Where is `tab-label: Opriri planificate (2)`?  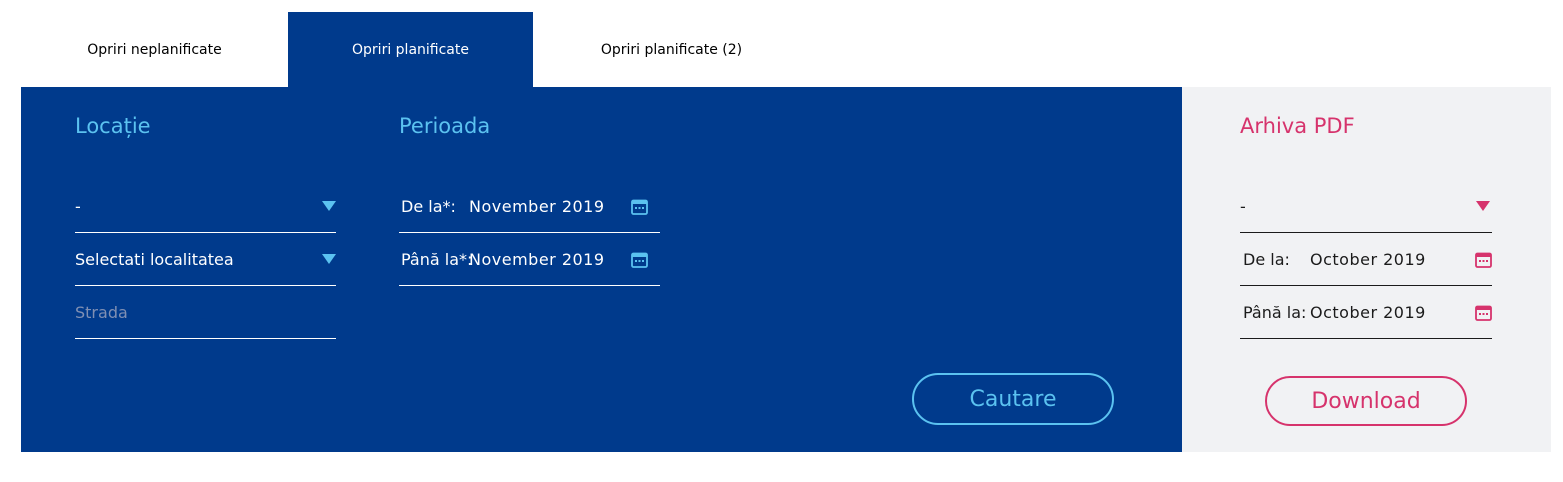
tab-label: Opriri planificate (2) is located at coordinates (671, 49).